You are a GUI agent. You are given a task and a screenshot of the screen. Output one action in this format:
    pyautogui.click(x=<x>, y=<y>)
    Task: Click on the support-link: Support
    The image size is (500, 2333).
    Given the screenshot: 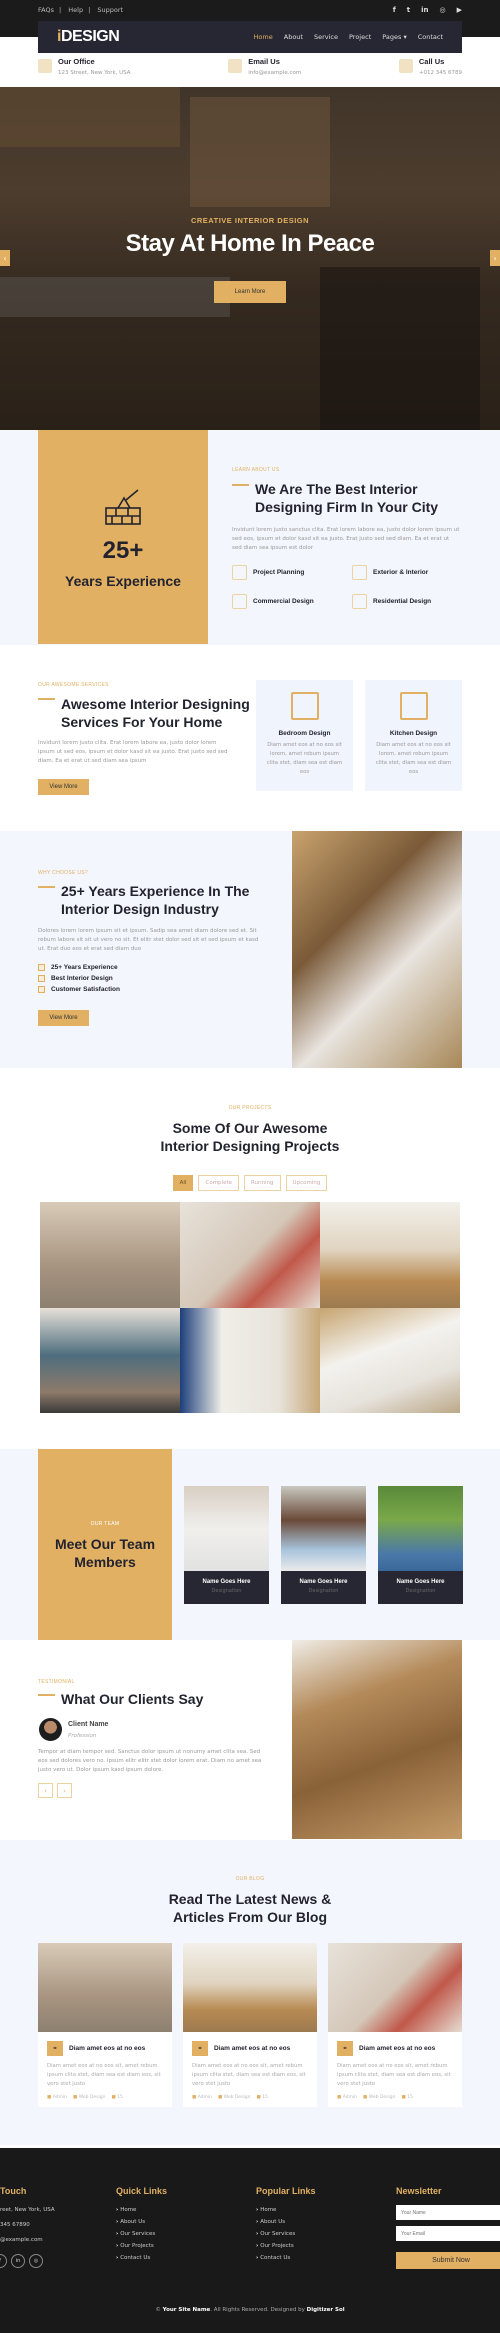 What is the action you would take?
    pyautogui.click(x=110, y=10)
    